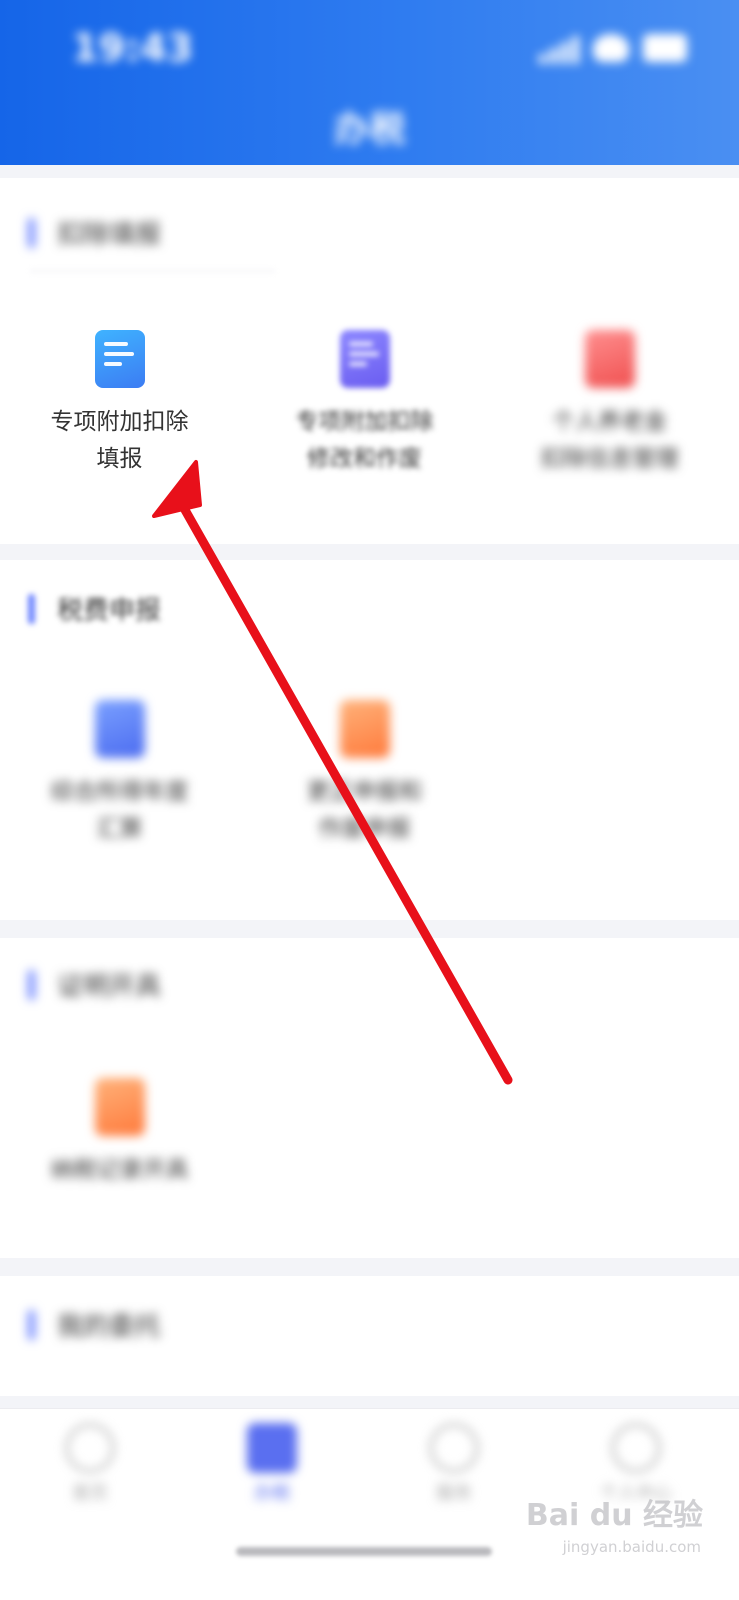 The width and height of the screenshot is (739, 1600). Describe the element at coordinates (90, 1493) in the screenshot. I see `nav-label: 首页` at that location.